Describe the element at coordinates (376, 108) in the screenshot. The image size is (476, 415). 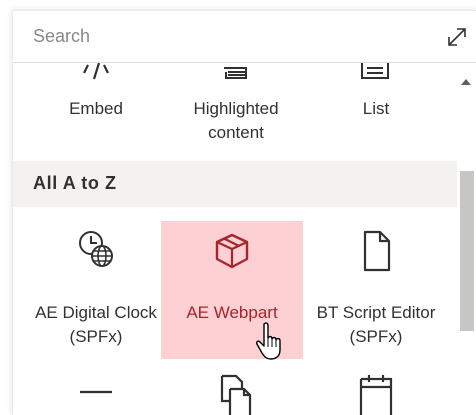
I see `tile-label: List` at that location.